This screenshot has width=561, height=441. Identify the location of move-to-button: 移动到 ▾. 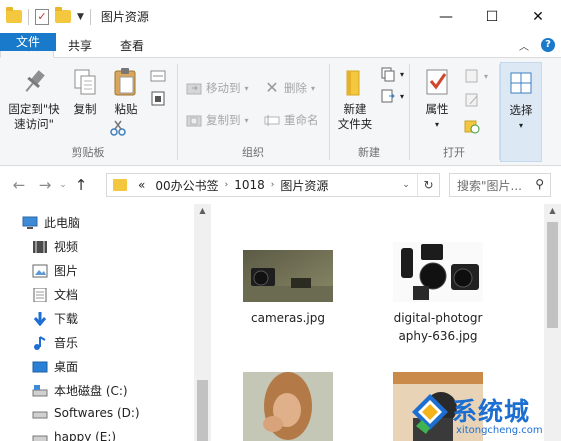
(217, 88).